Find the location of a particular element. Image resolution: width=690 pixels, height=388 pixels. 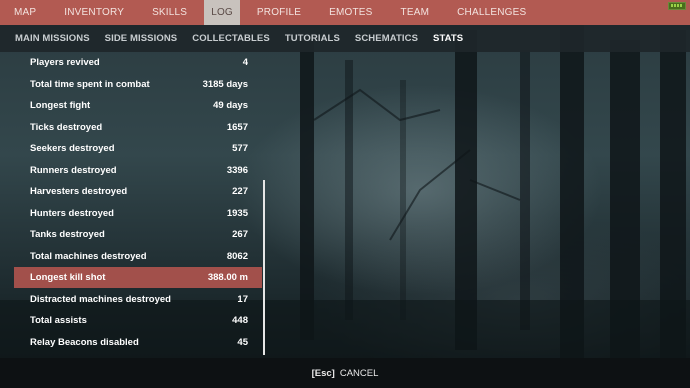

stat-row-selected: Longest kill shot 388.00 m is located at coordinates (138, 277).